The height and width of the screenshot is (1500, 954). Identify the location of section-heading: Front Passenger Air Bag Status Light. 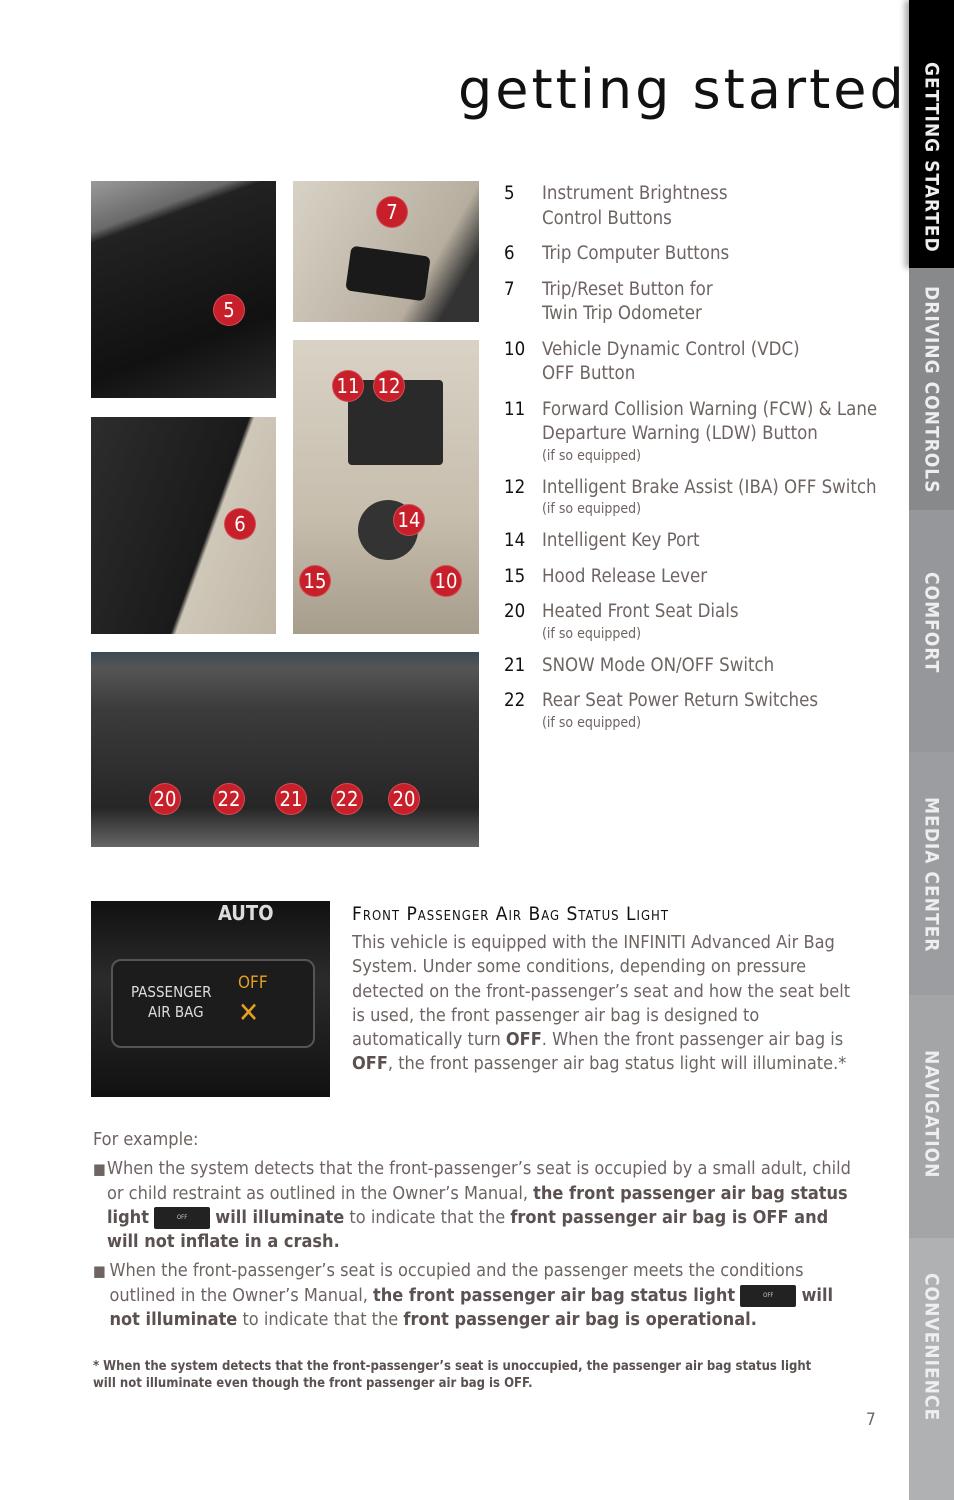
(510, 914).